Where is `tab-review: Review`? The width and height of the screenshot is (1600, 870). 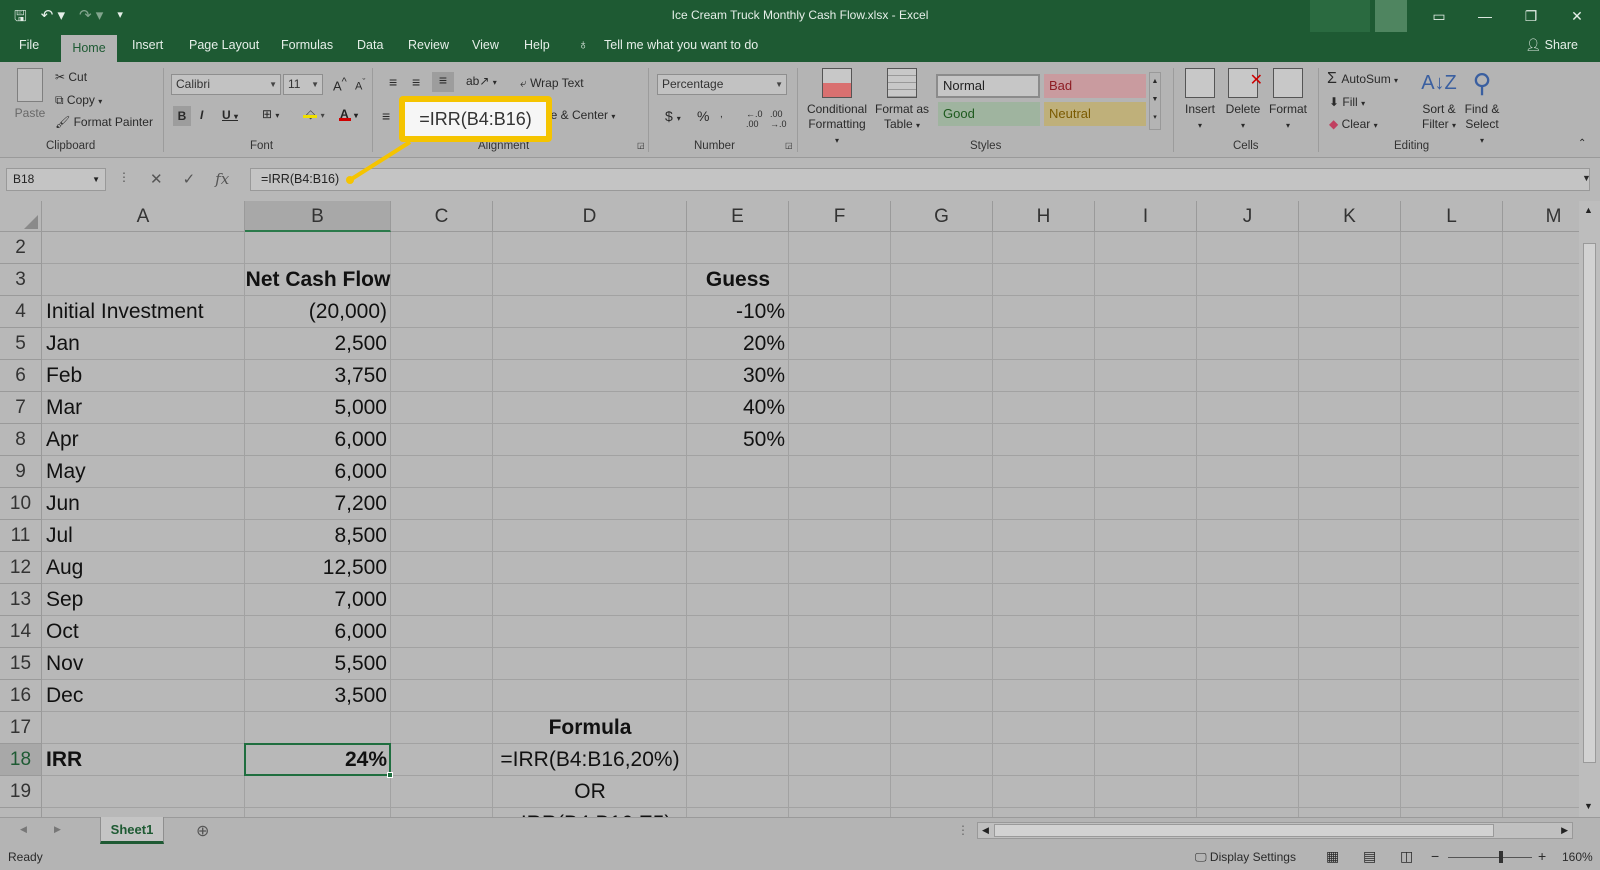
tab-review: Review is located at coordinates (428, 45).